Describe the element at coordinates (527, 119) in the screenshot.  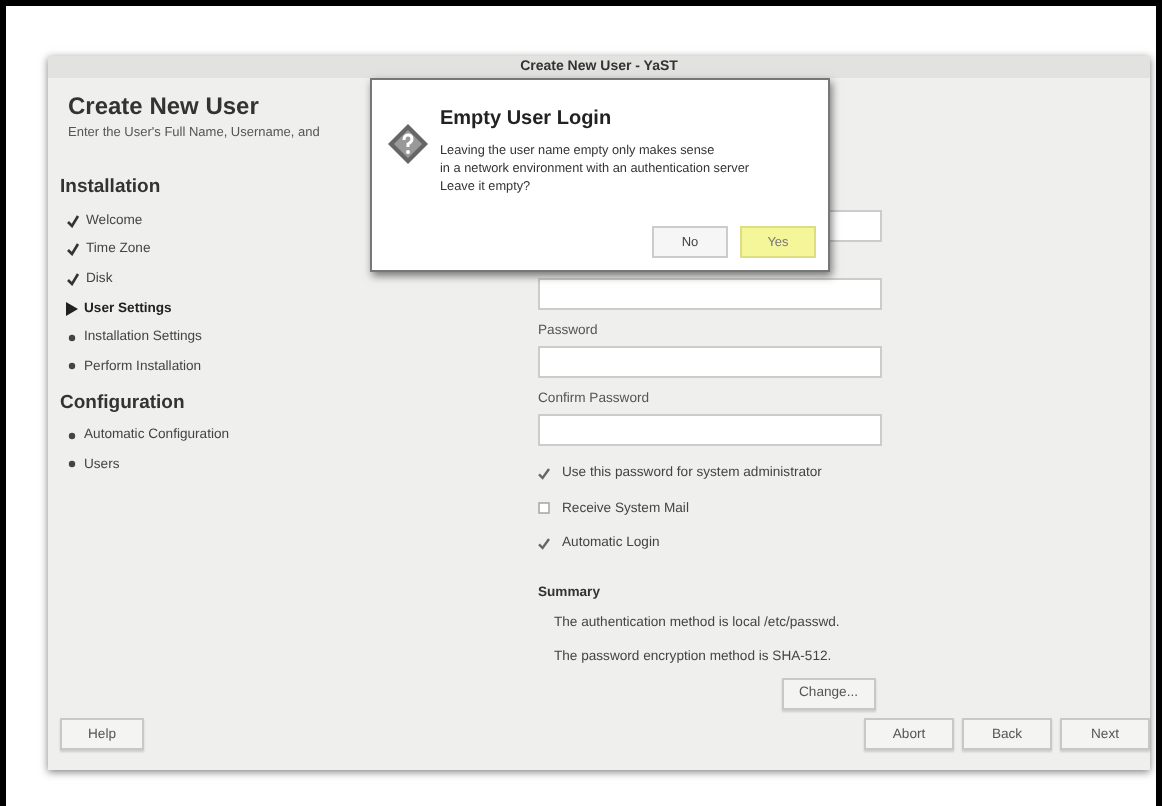
I see `dialog-title: Empty User Login` at that location.